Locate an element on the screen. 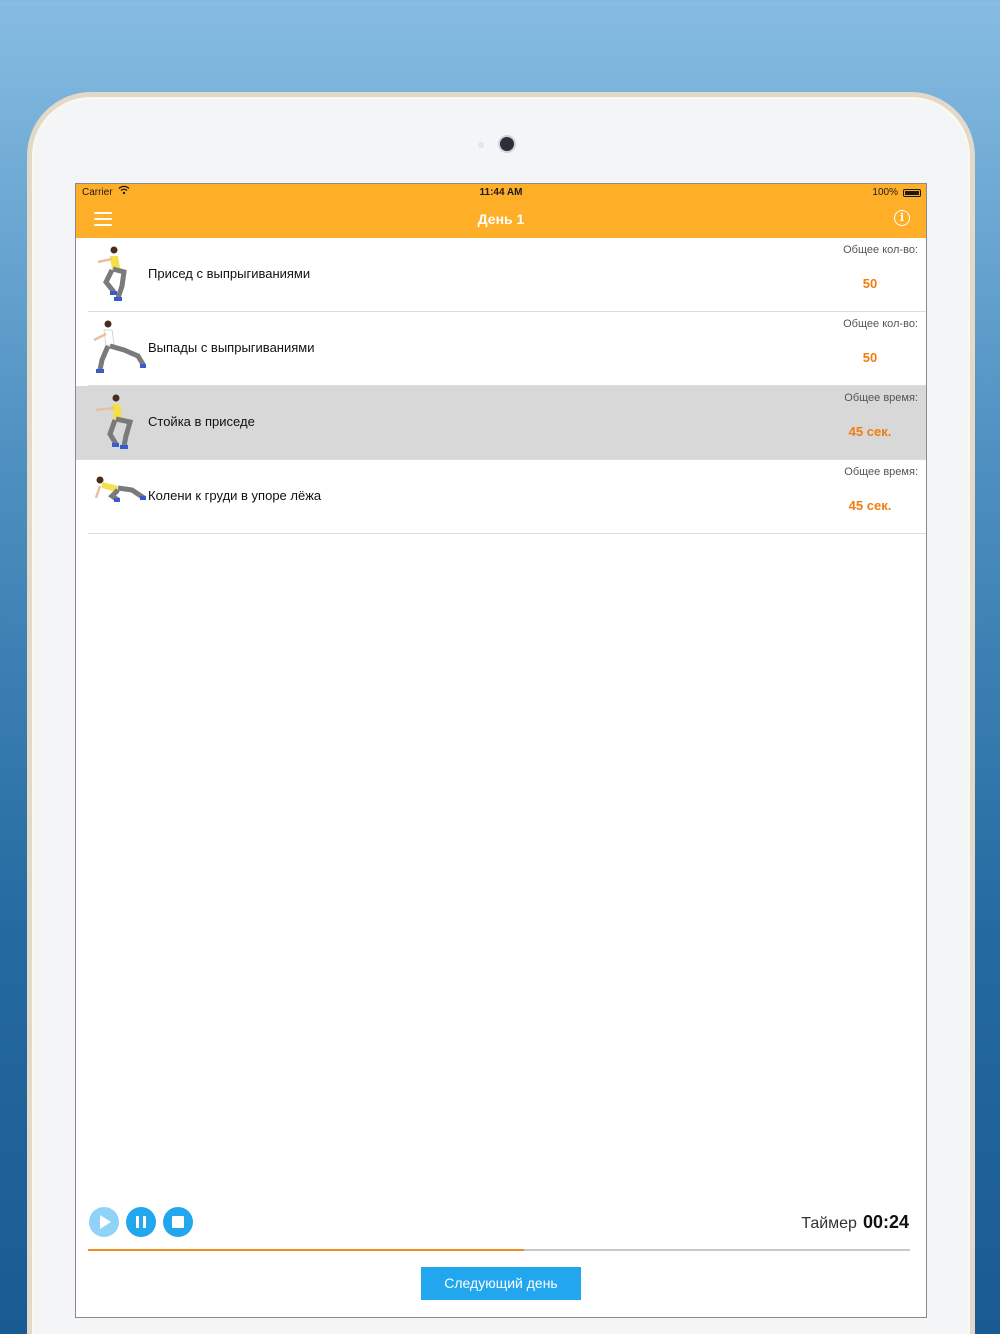 This screenshot has width=1000, height=1334. front-camera is located at coordinates (507, 144).